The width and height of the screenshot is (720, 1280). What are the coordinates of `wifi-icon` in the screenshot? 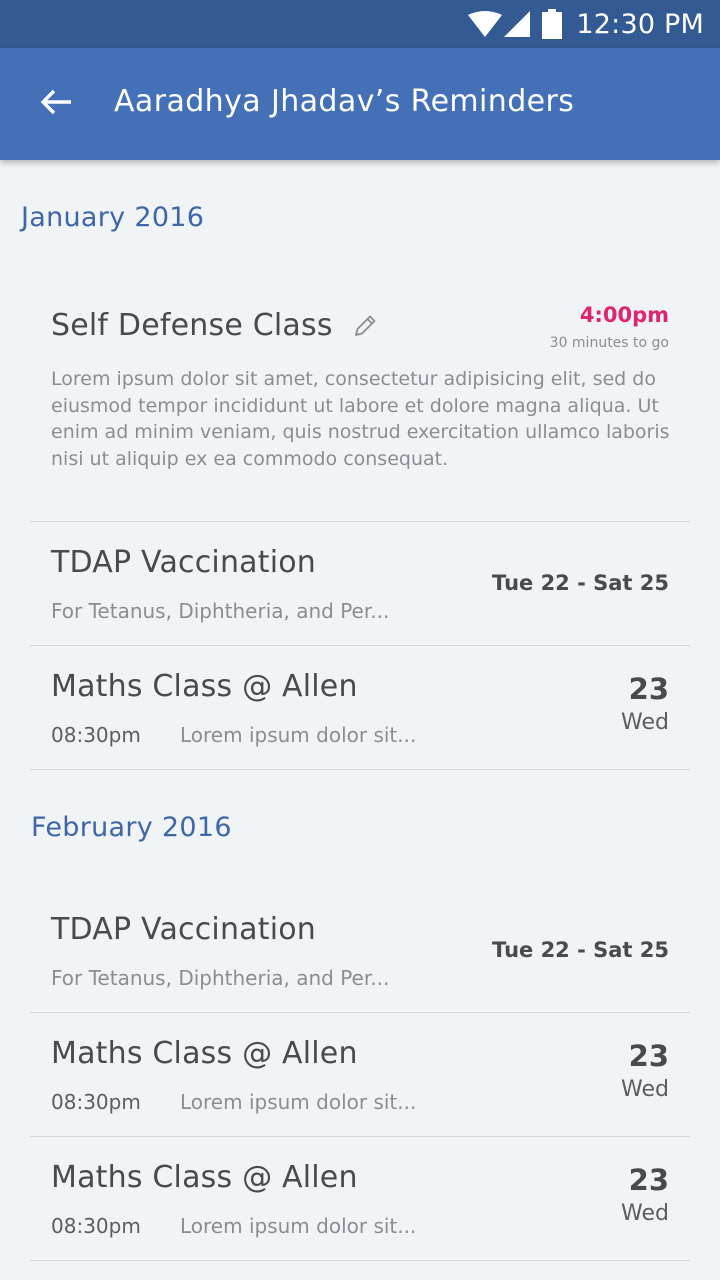 It's located at (485, 24).